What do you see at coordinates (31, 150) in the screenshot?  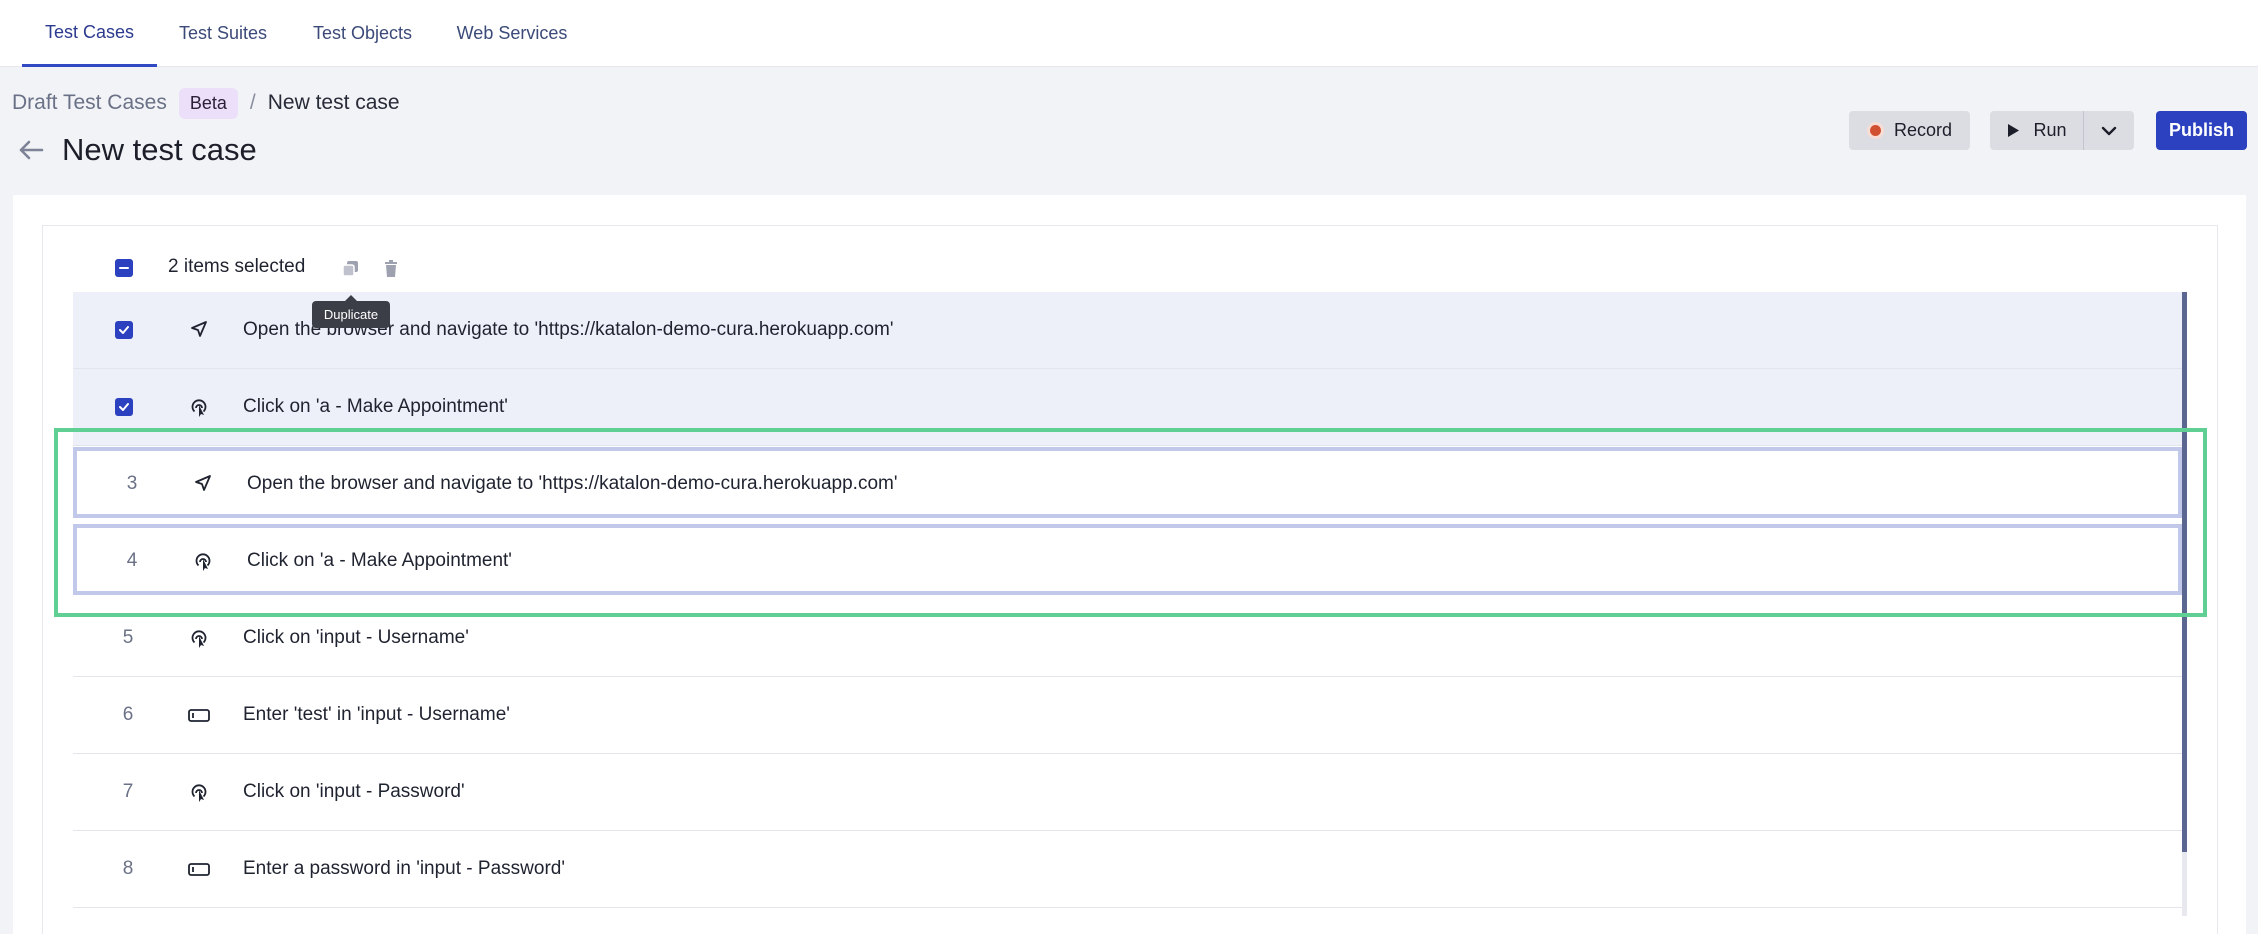 I see `back-arrow-icon` at bounding box center [31, 150].